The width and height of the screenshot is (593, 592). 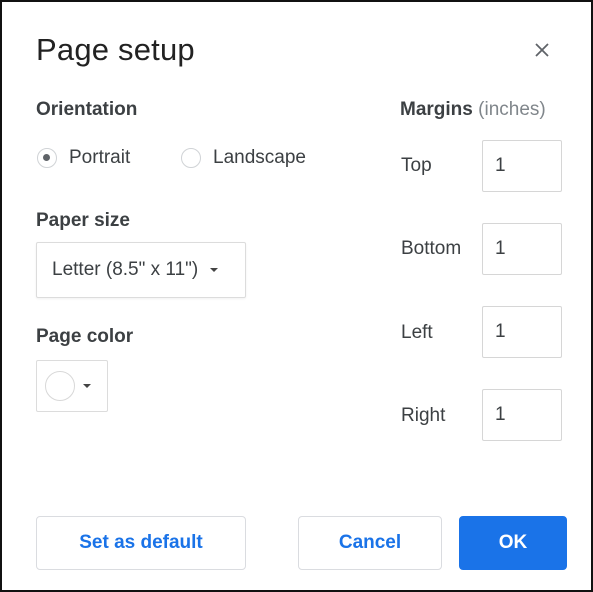 I want to click on page-color-picker, so click(x=72, y=386).